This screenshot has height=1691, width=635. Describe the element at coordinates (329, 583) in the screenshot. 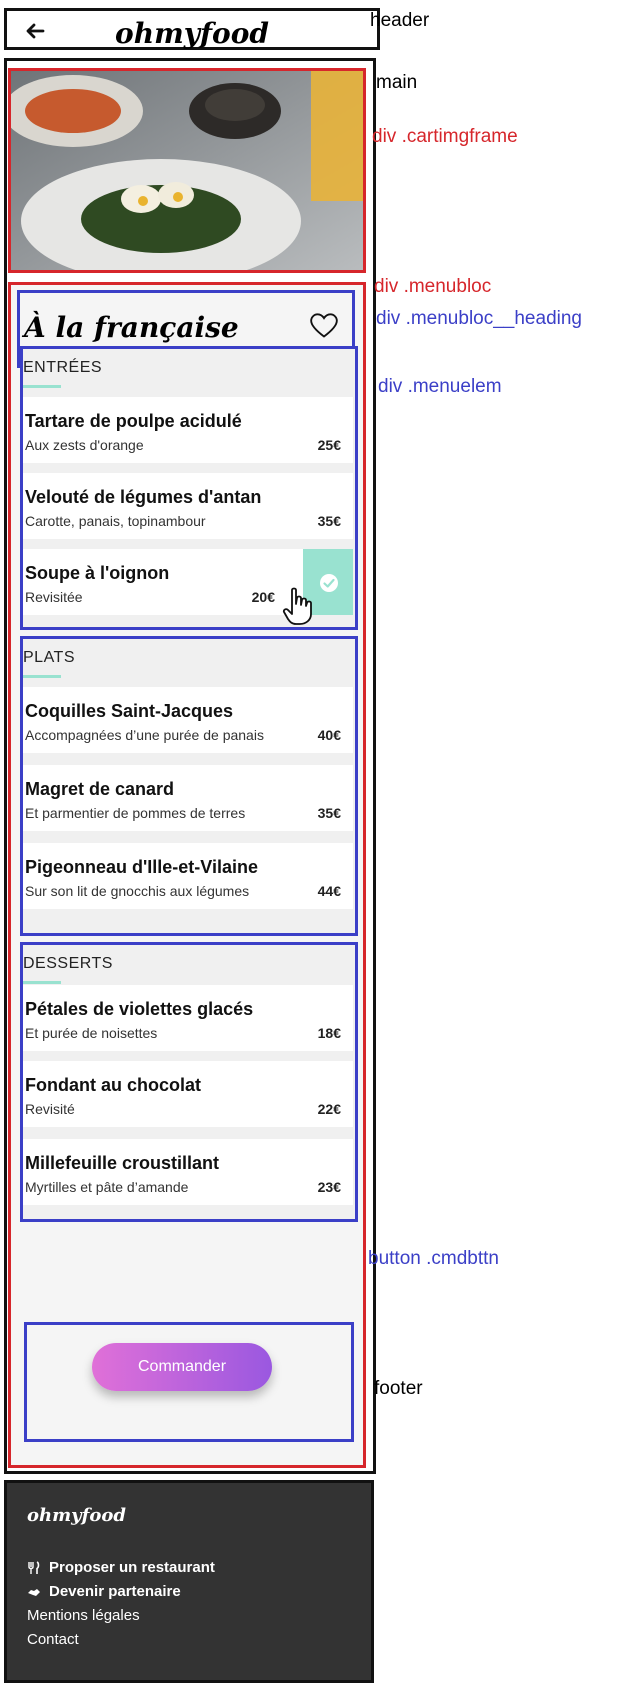

I see `check-circle-icon` at that location.